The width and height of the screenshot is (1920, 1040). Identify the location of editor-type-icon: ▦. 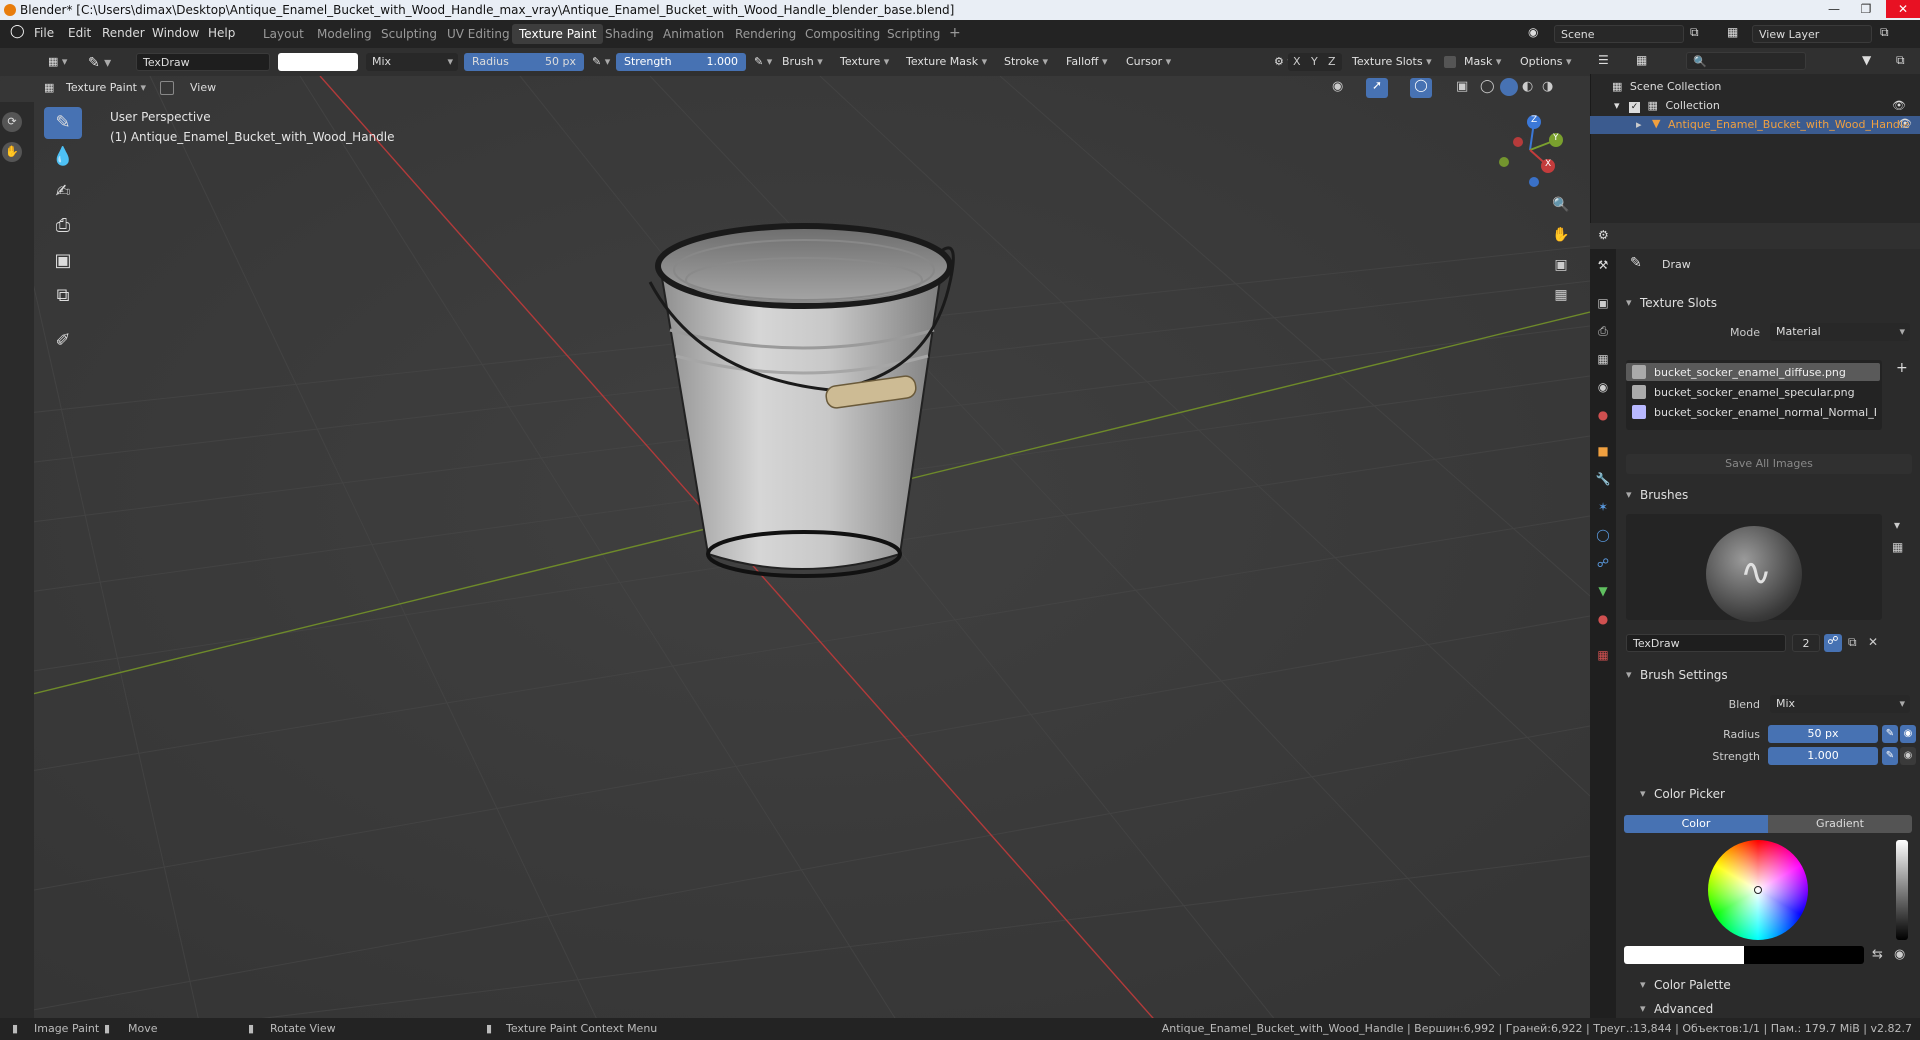
(57, 62).